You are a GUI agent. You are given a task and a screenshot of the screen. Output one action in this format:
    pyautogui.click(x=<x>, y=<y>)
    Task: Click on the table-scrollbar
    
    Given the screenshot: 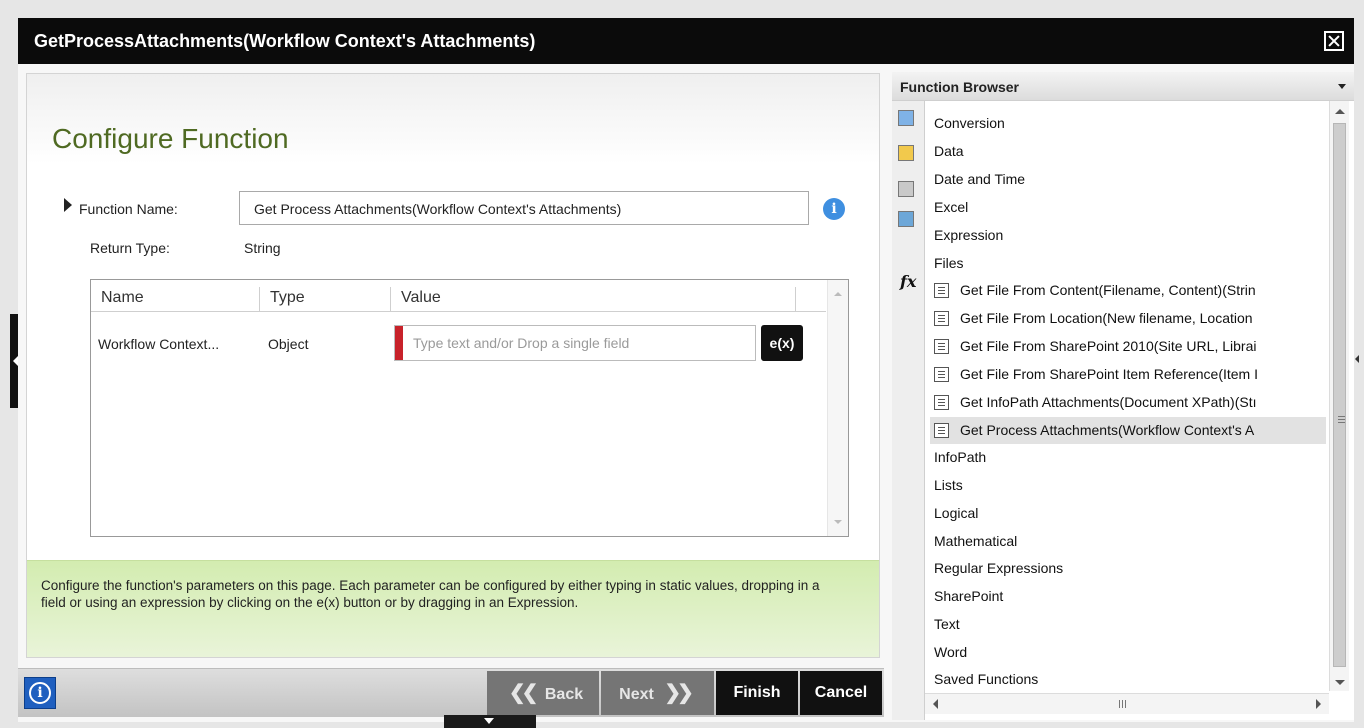 What is the action you would take?
    pyautogui.click(x=837, y=408)
    